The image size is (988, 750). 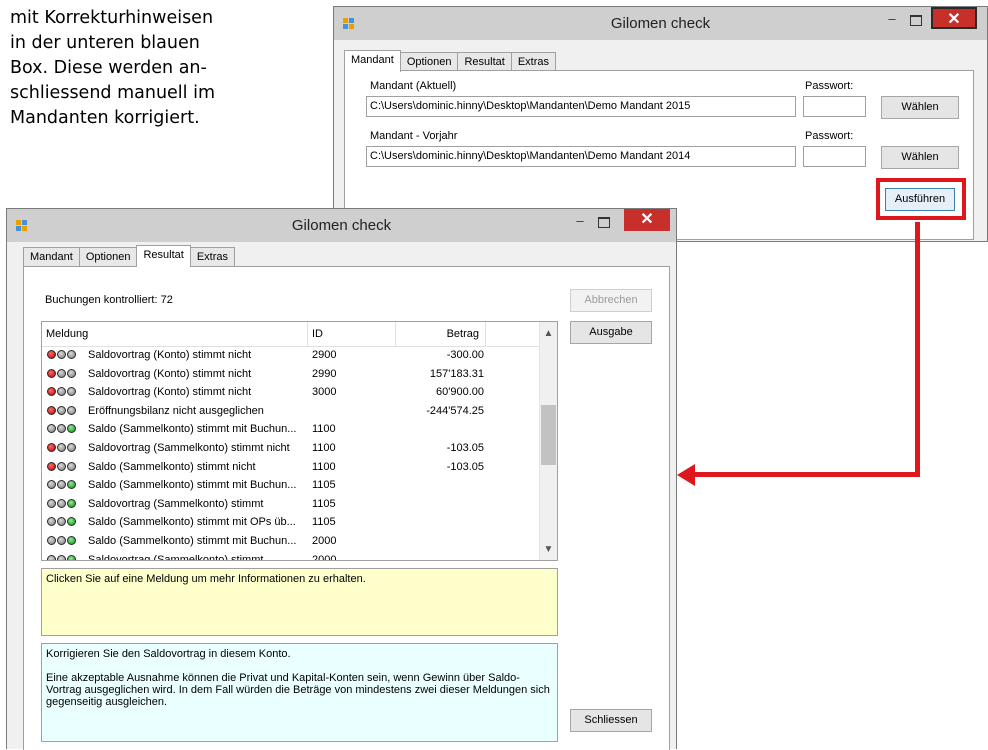 What do you see at coordinates (105, 118) in the screenshot?
I see `doc-line-5: Mandanten korrigiert.` at bounding box center [105, 118].